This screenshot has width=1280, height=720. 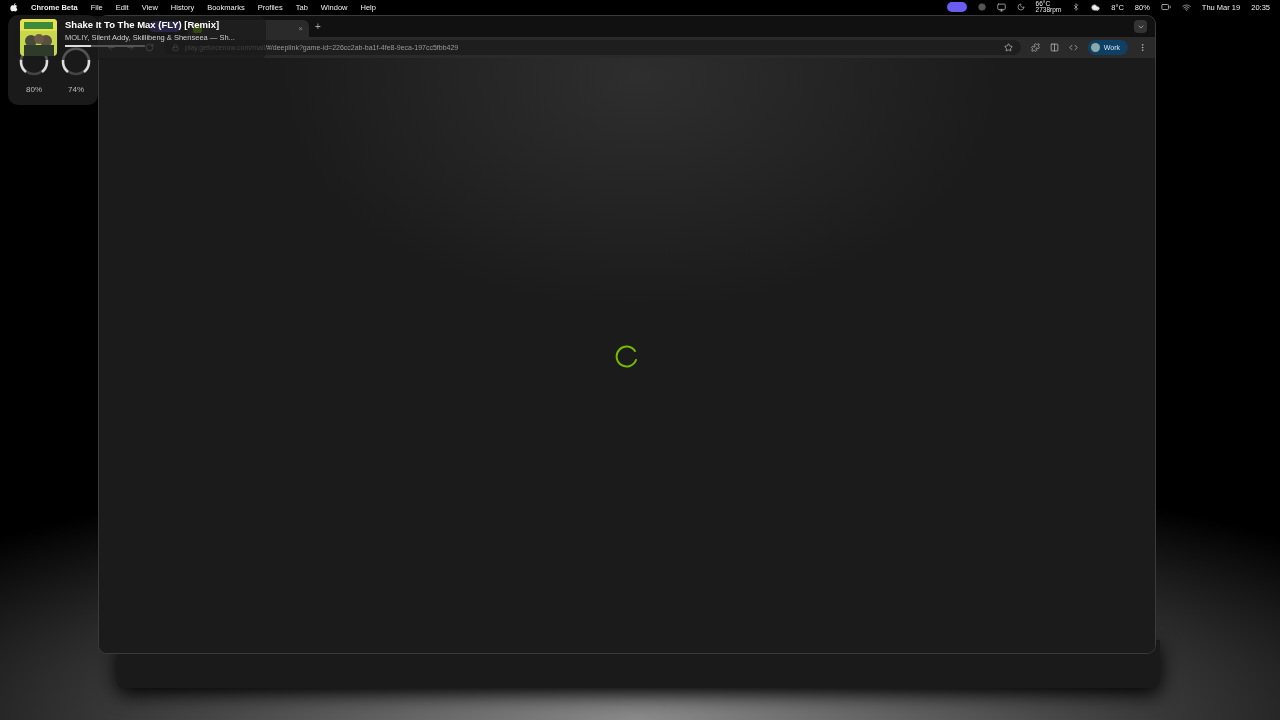 What do you see at coordinates (300, 28) in the screenshot?
I see `tab-close-button: ×` at bounding box center [300, 28].